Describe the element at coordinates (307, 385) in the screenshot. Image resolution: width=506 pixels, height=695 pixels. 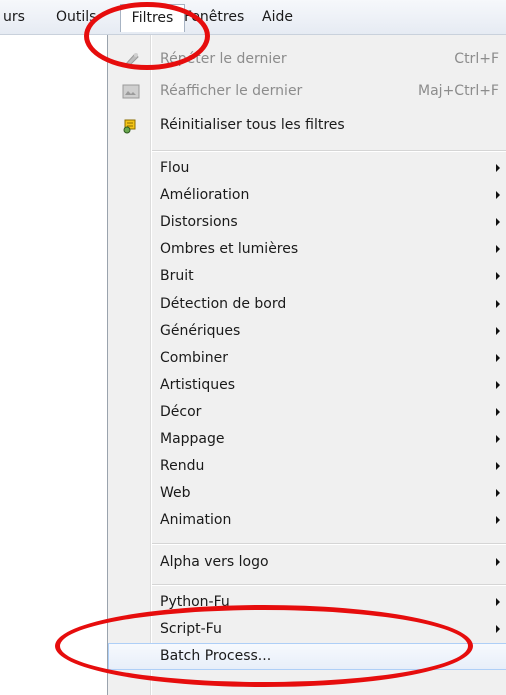
I see `menu-item-artistiques: Artistiques` at that location.